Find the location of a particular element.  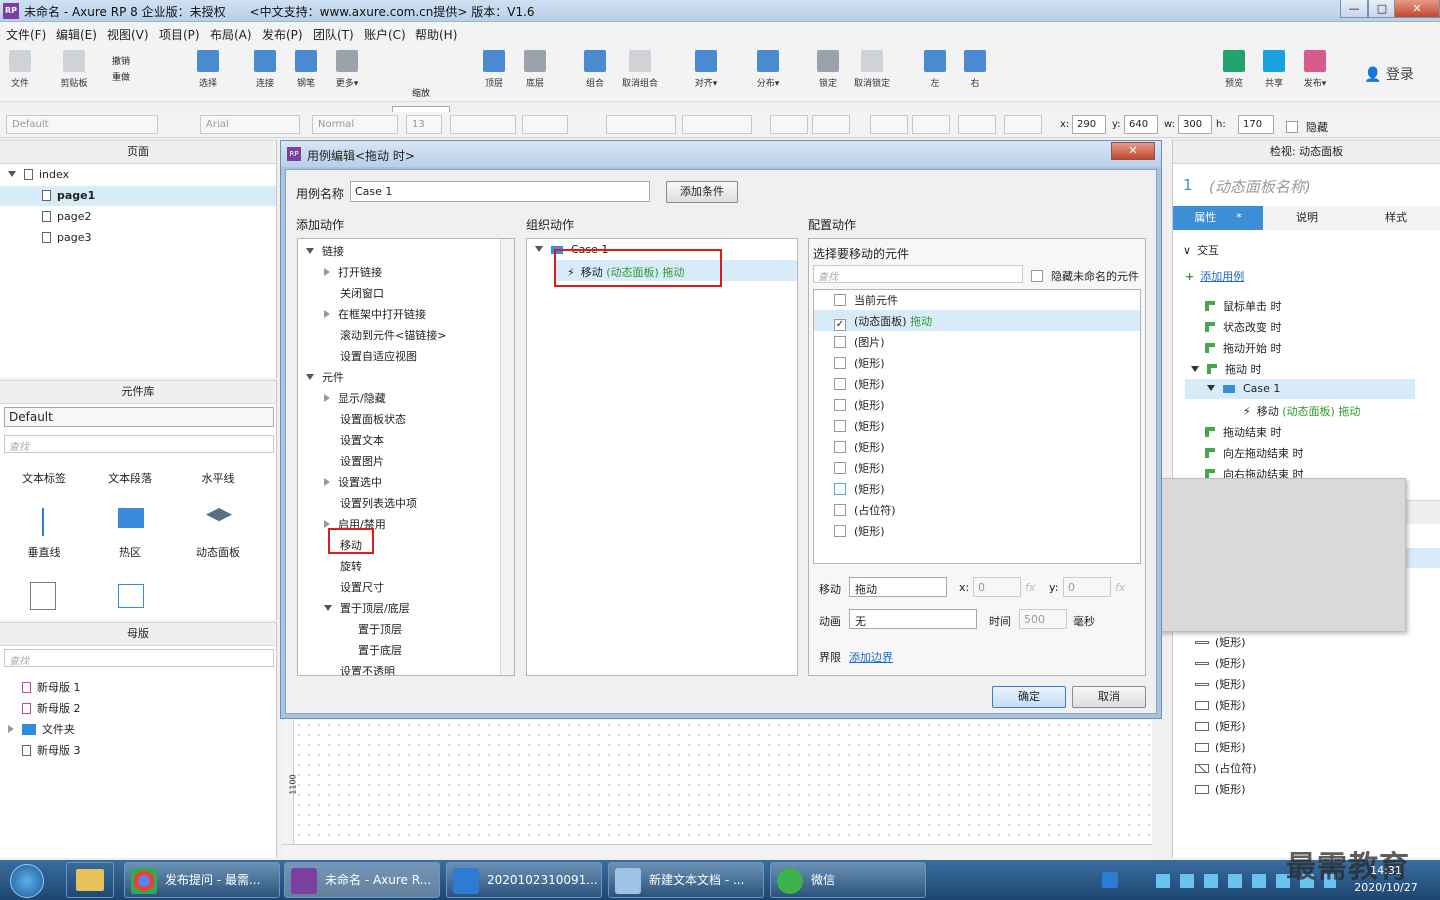

add-case-link: + 添加用例 is located at coordinates (1214, 276).